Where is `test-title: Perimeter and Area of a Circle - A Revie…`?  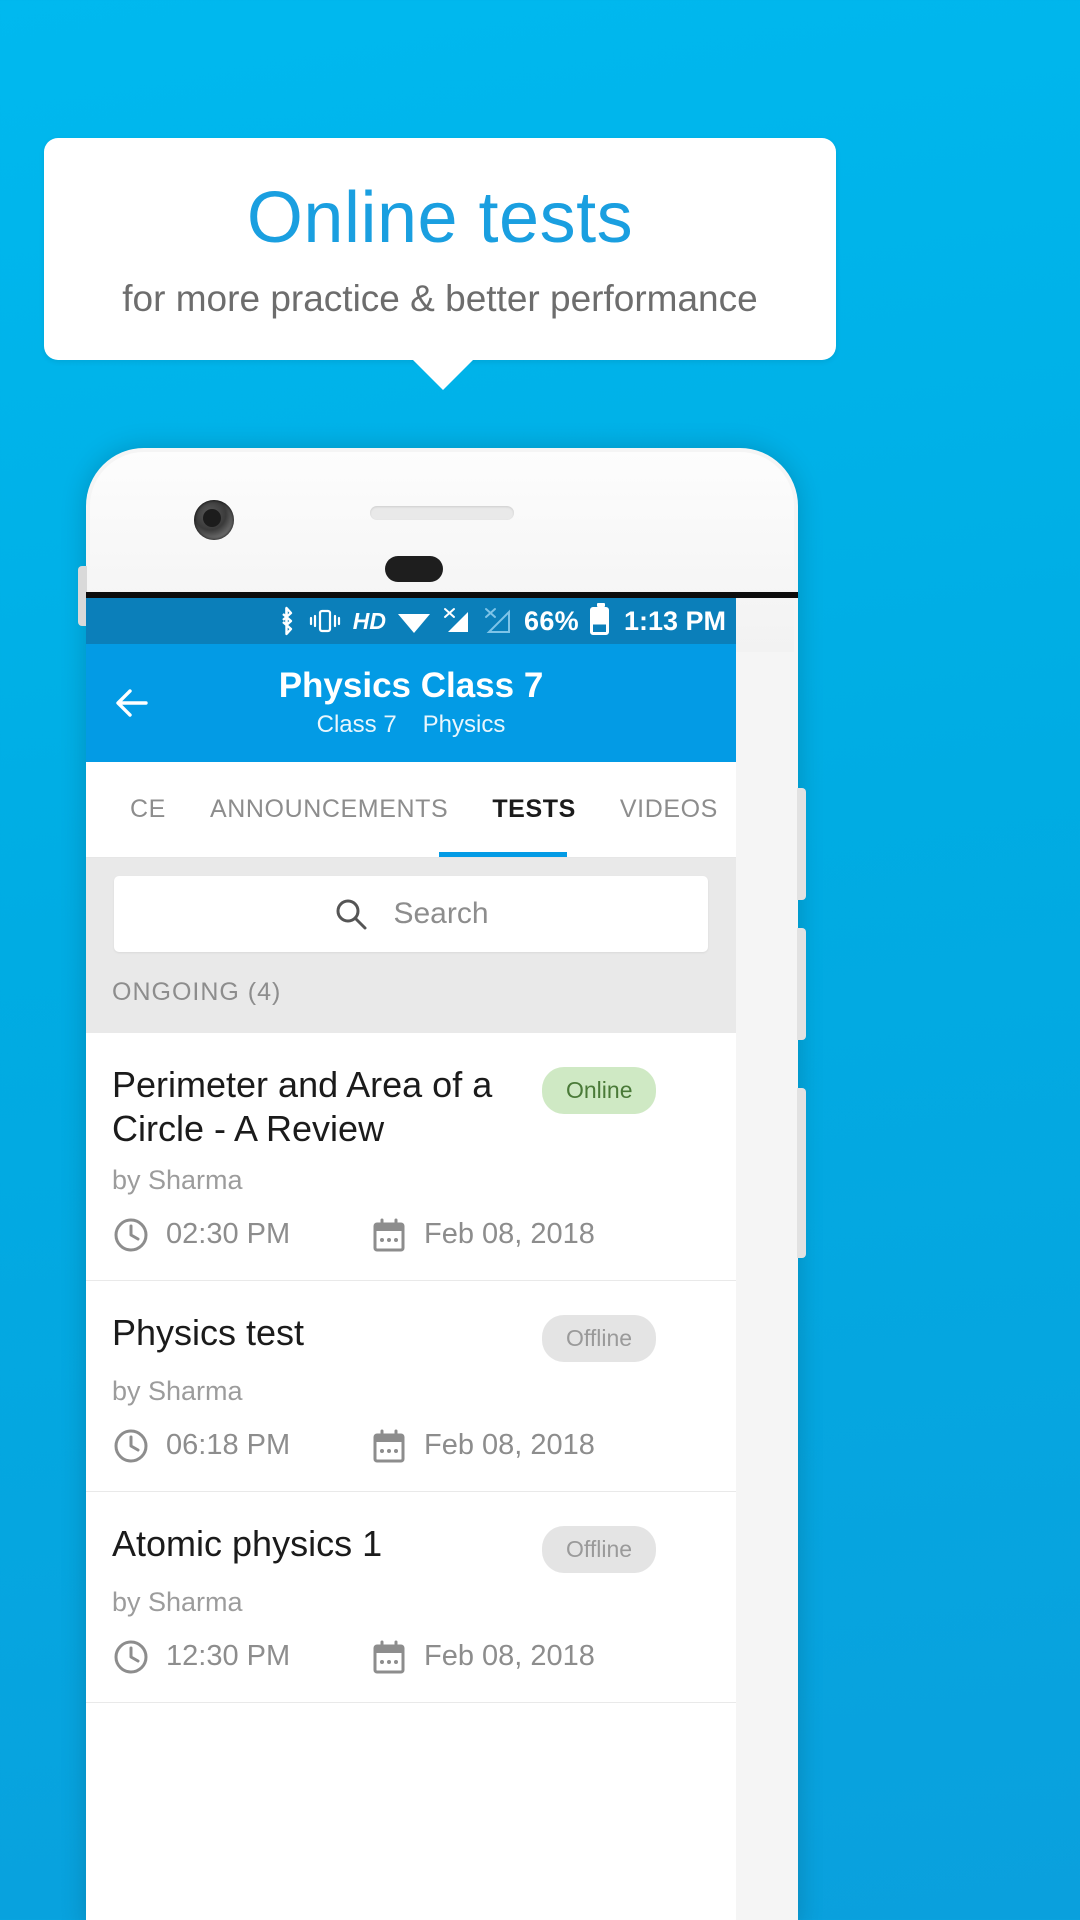 test-title: Perimeter and Area of a Circle - A Revie… is located at coordinates (302, 1106).